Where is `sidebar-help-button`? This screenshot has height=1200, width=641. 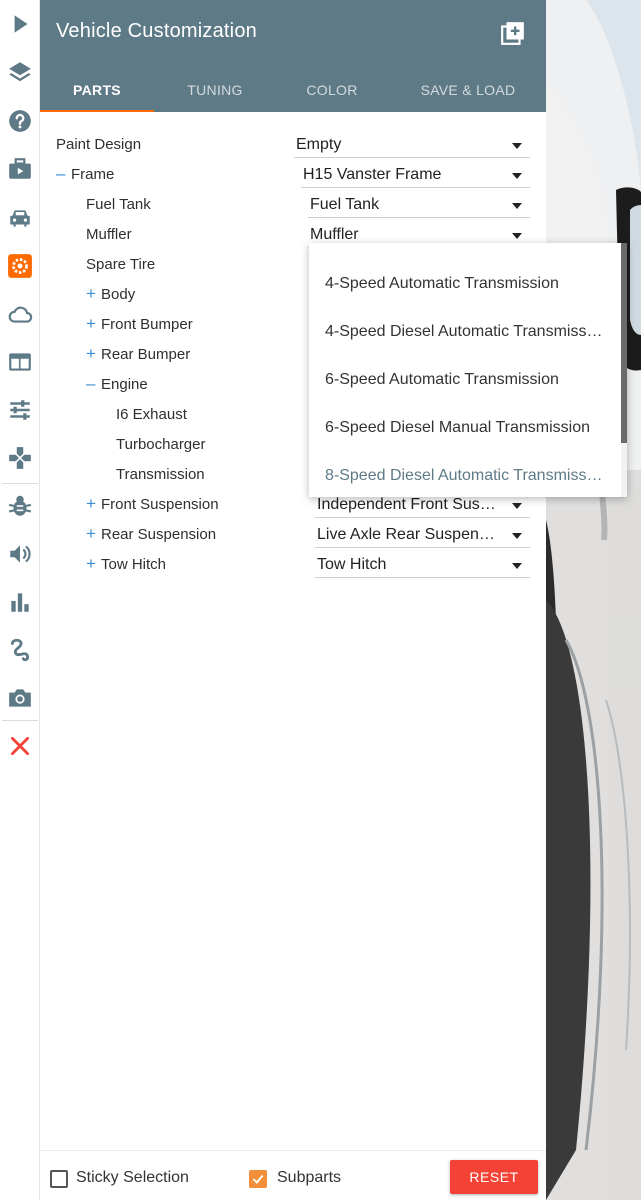
sidebar-help-button is located at coordinates (20, 121).